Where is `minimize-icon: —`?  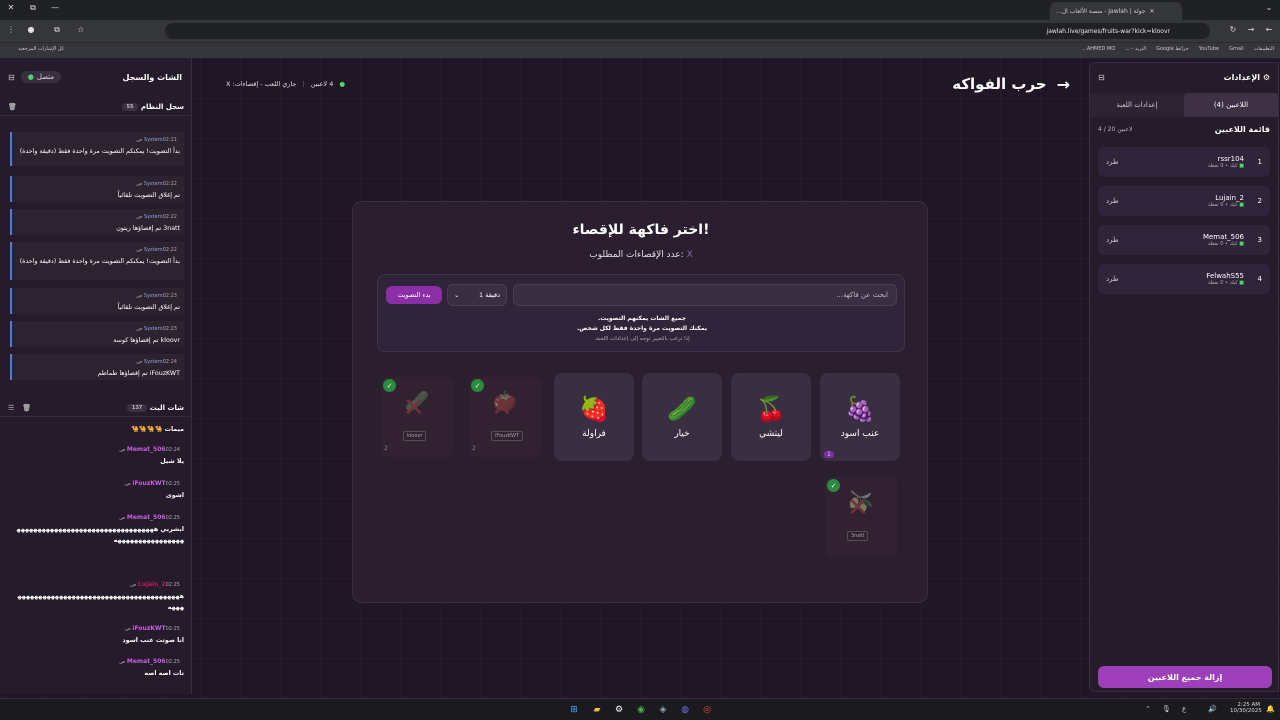 minimize-icon: — is located at coordinates (55, 7).